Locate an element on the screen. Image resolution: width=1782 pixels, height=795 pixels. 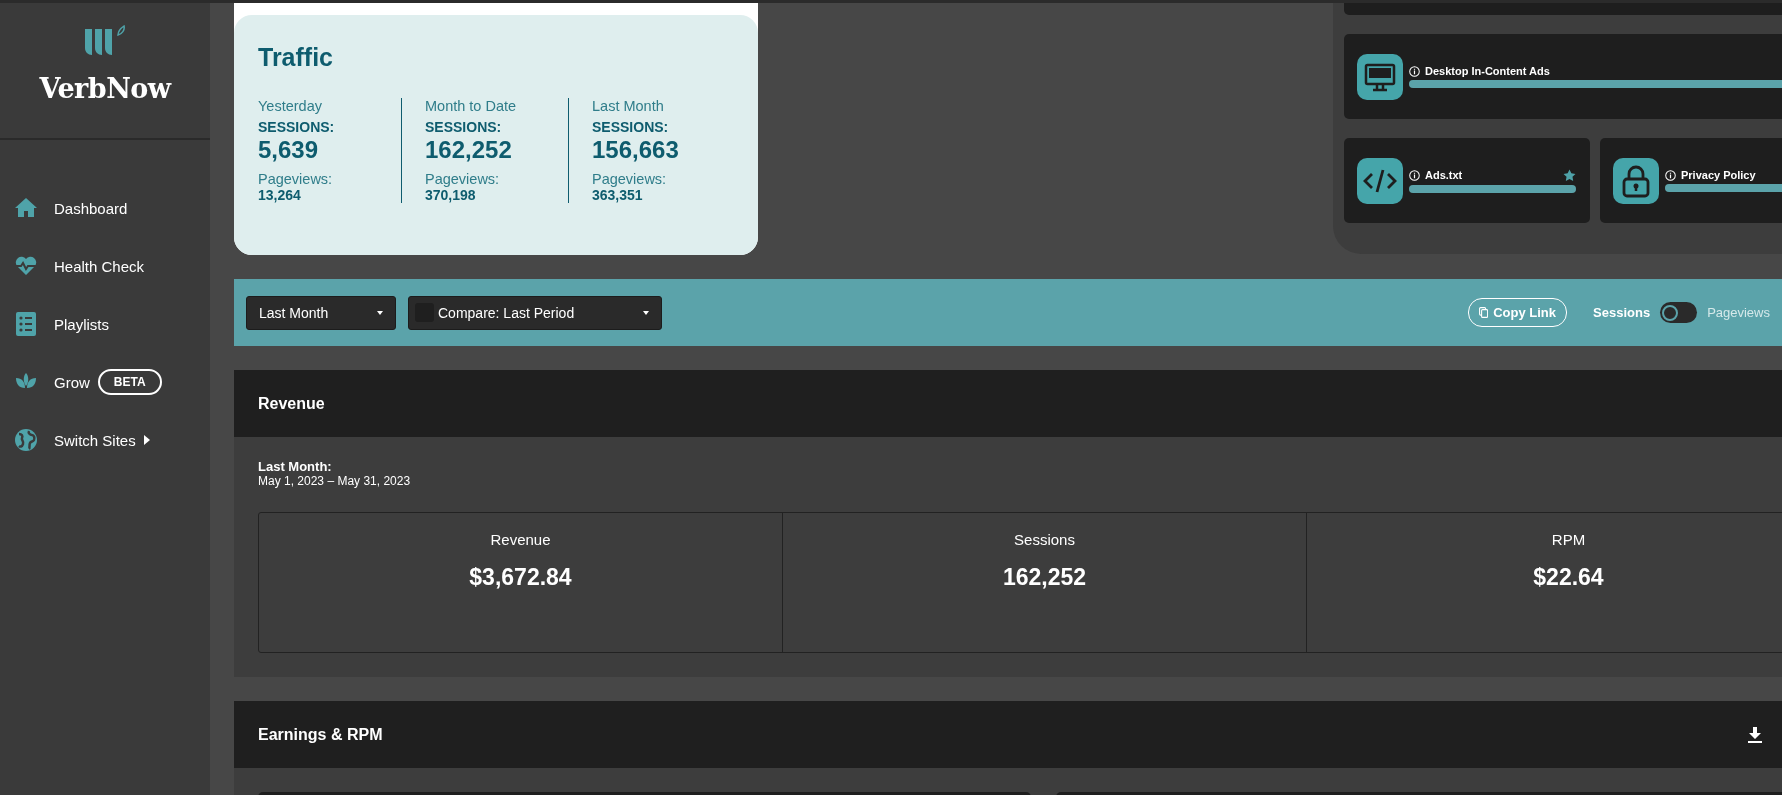
pageviews-value: 13,264 is located at coordinates (280, 195).